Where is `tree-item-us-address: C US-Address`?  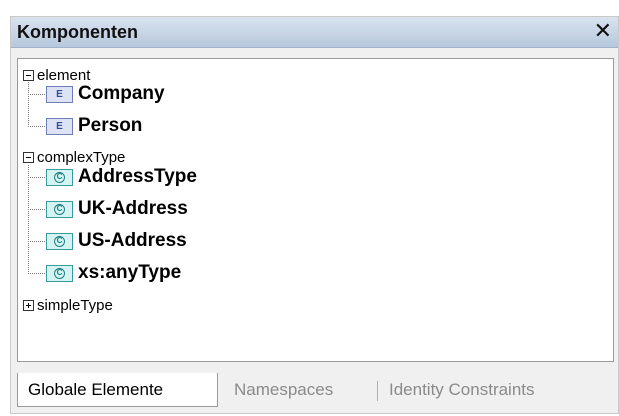
tree-item-us-address: C US-Address is located at coordinates (116, 241).